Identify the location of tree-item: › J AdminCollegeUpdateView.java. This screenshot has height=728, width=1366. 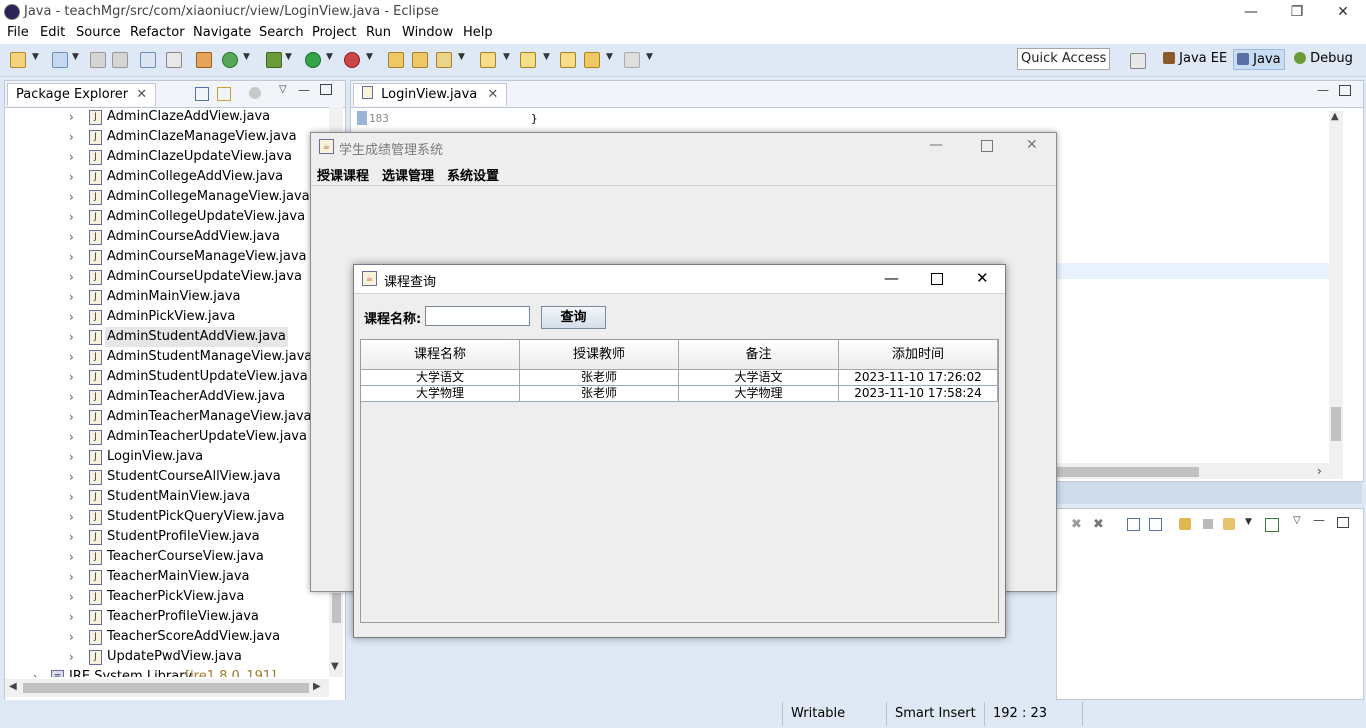
(165, 217).